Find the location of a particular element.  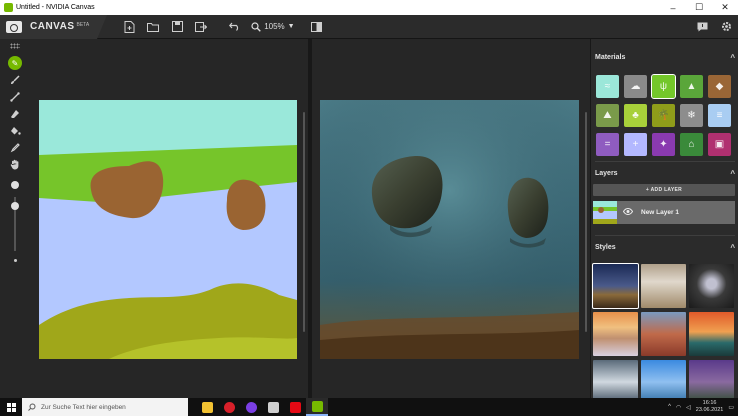

undo-button is located at coordinates (235, 27).